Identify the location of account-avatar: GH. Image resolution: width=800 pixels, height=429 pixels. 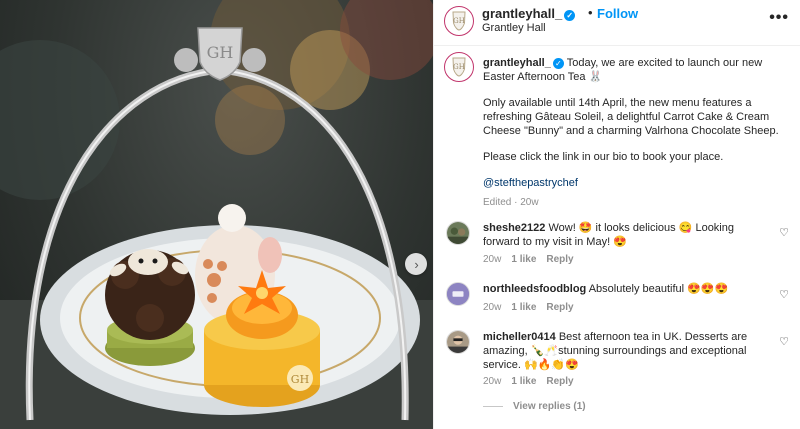
(459, 21).